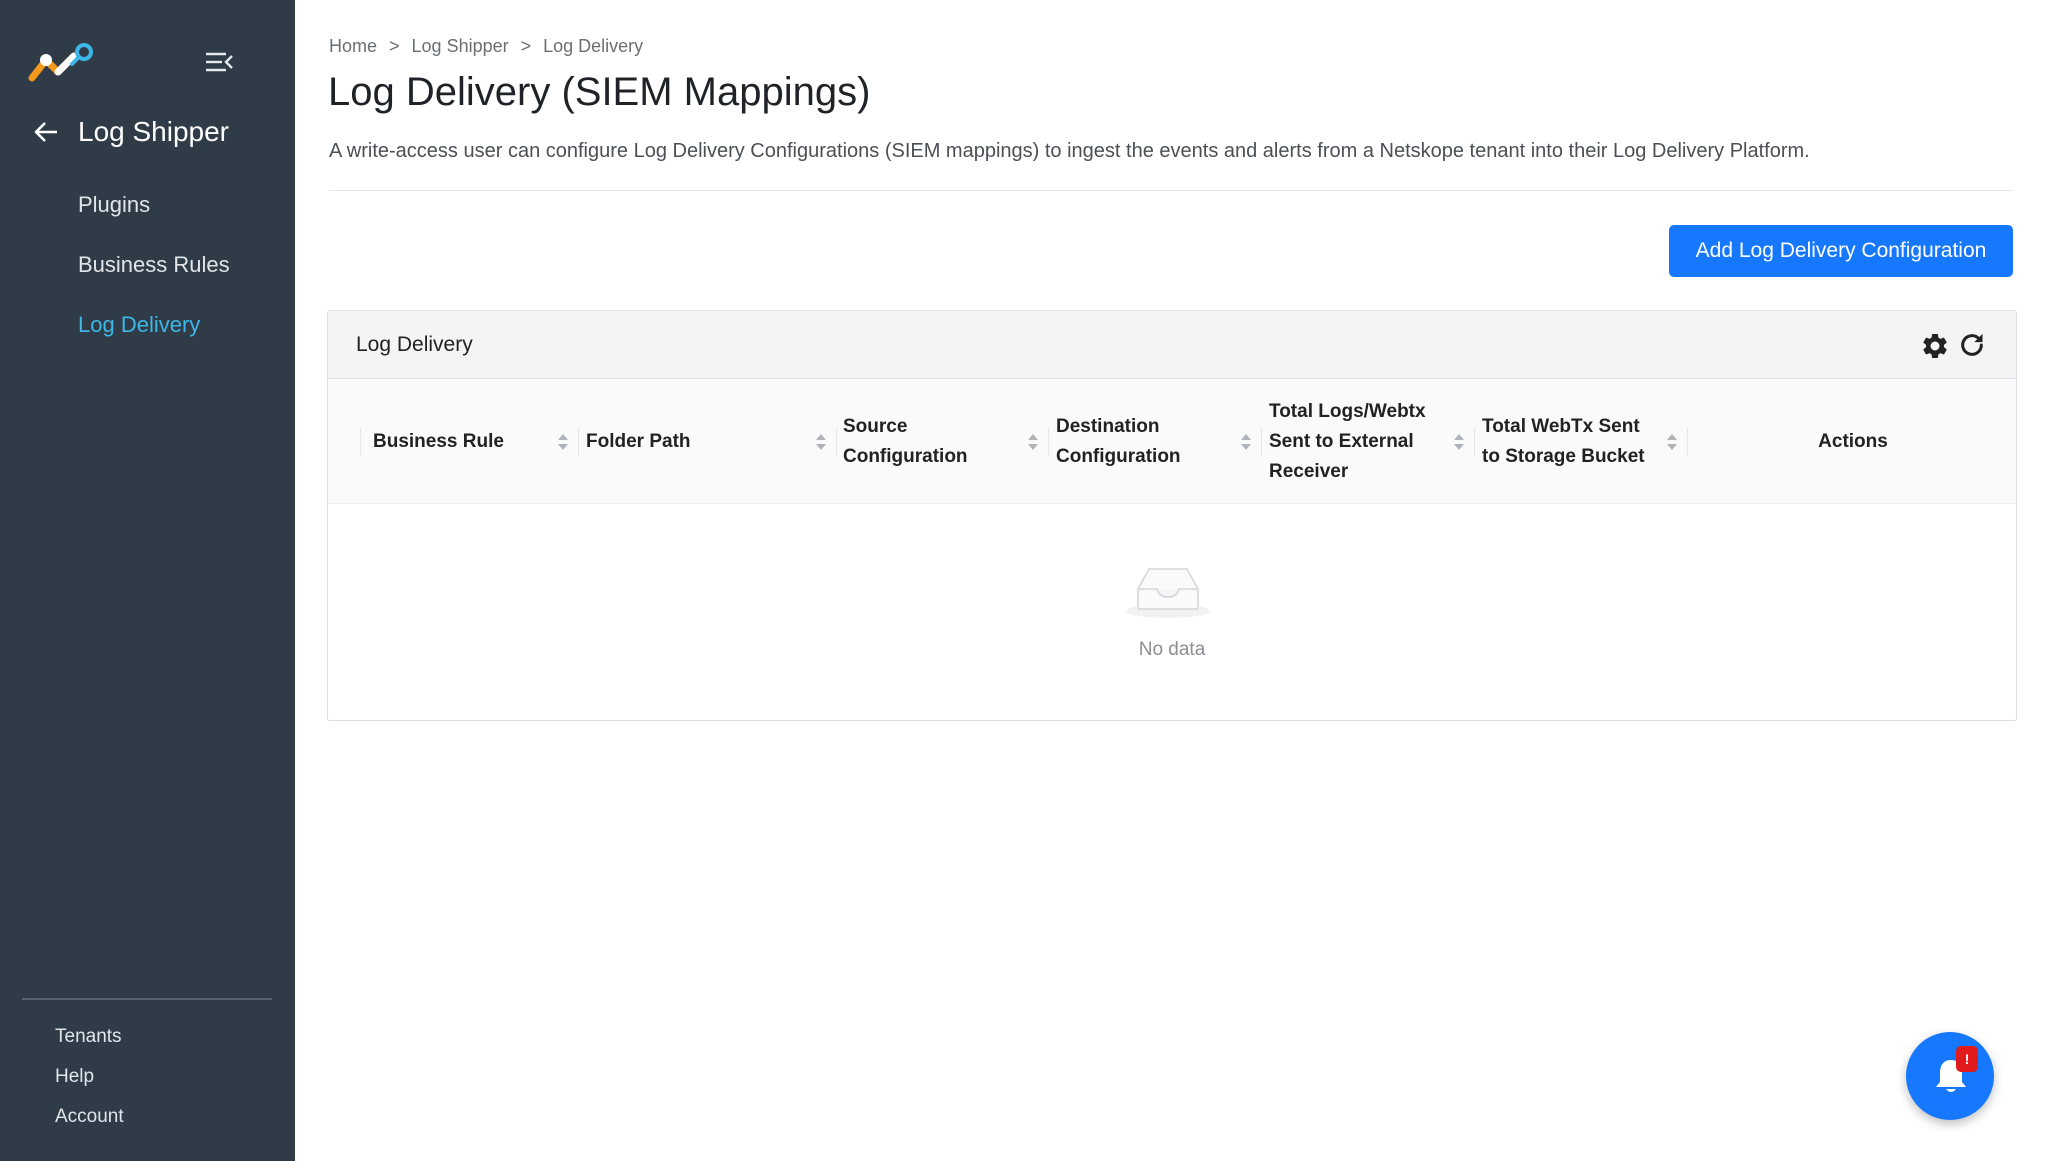  What do you see at coordinates (219, 62) in the screenshot?
I see `menu-collapse-icon` at bounding box center [219, 62].